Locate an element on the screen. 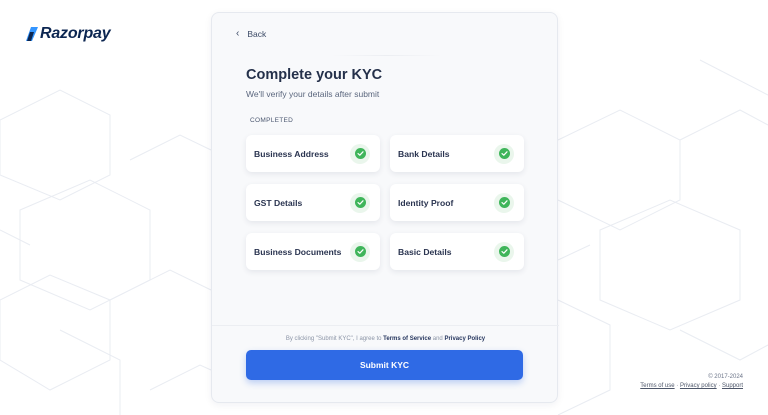 Image resolution: width=768 pixels, height=415 pixels. kyc-item-bank-details: Bank Details is located at coordinates (457, 153).